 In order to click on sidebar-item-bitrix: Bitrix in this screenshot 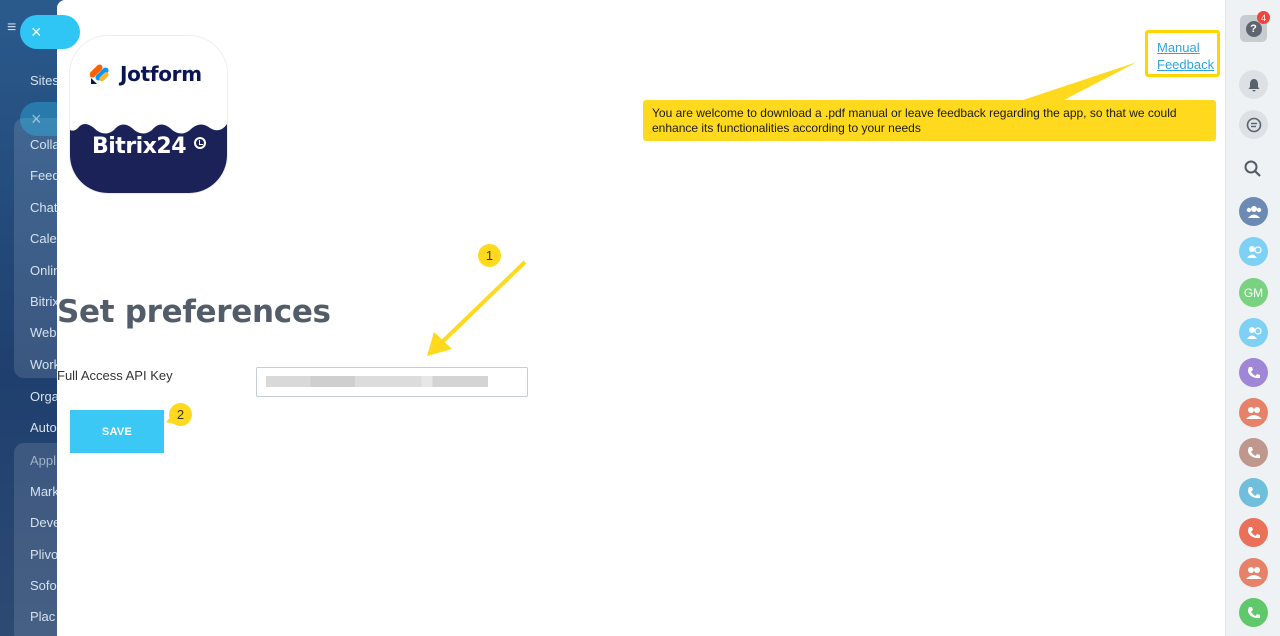, I will do `click(44, 301)`.